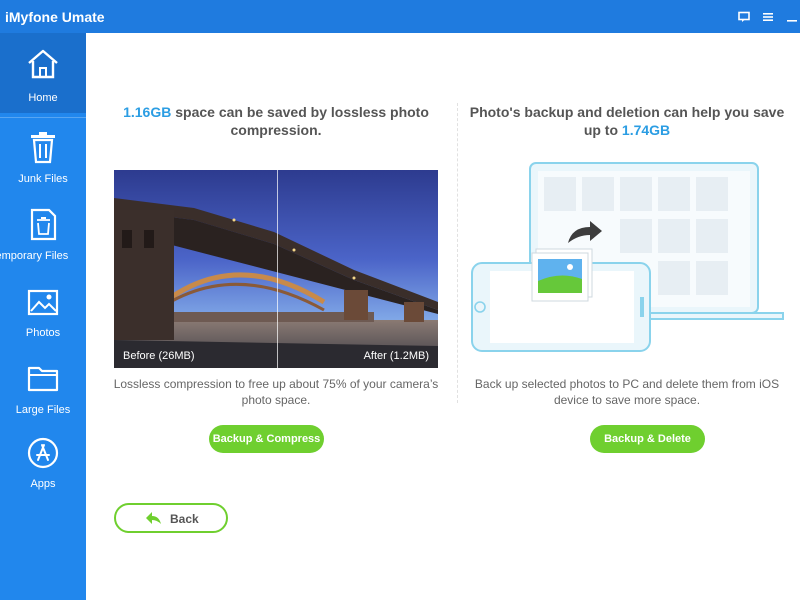 The image size is (800, 600). I want to click on backup-illustration, so click(628, 258).